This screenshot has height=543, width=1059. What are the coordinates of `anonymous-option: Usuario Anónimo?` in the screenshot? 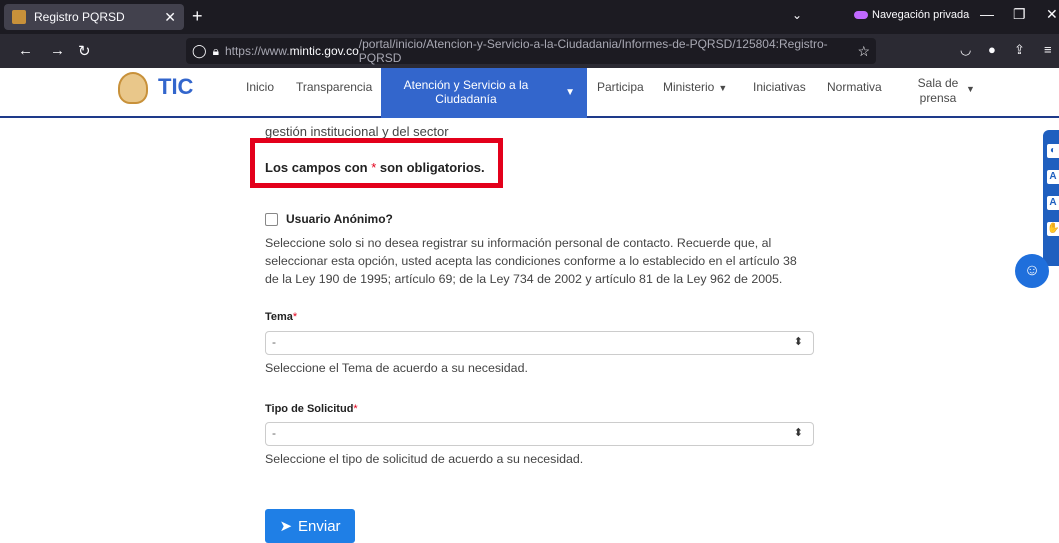 It's located at (329, 219).